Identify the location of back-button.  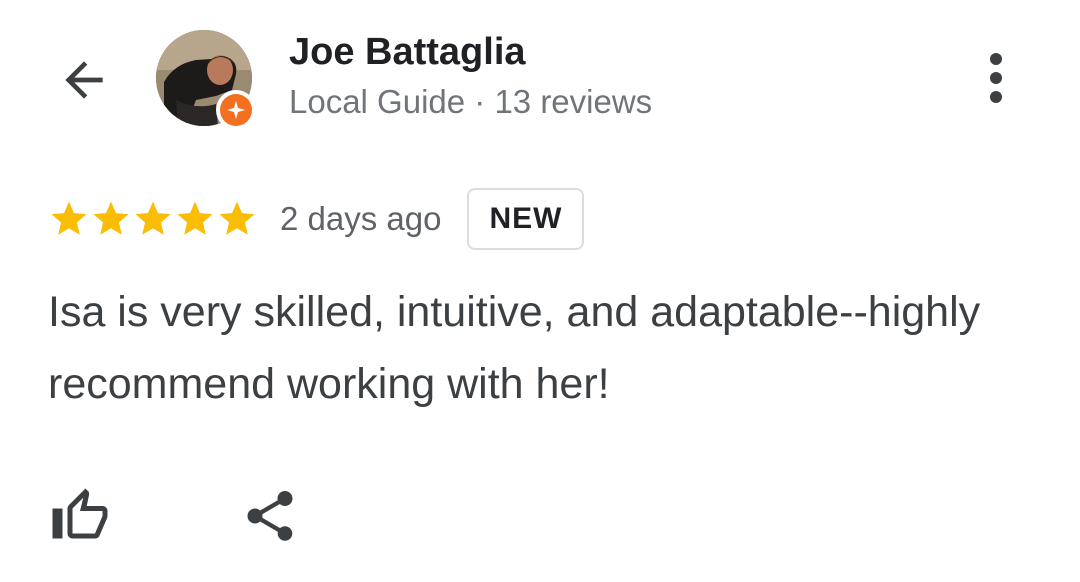
(84, 80).